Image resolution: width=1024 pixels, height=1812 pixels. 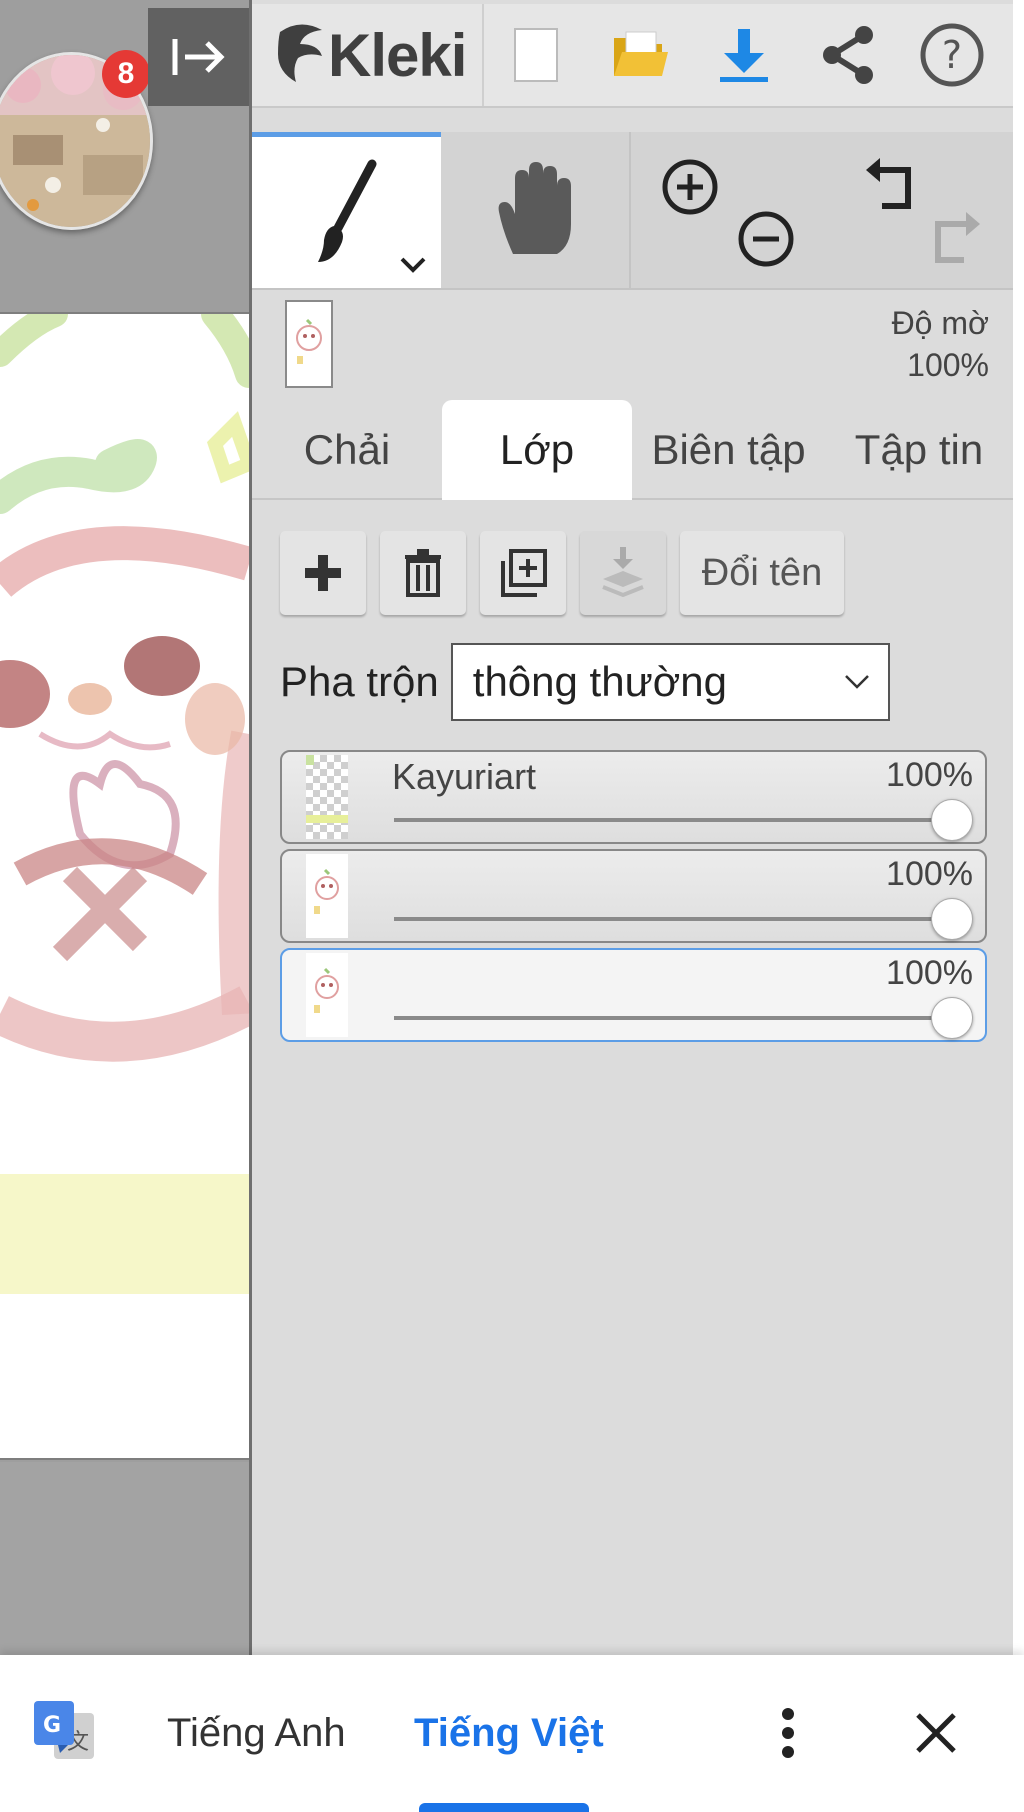 I want to click on download-icon, so click(x=744, y=55).